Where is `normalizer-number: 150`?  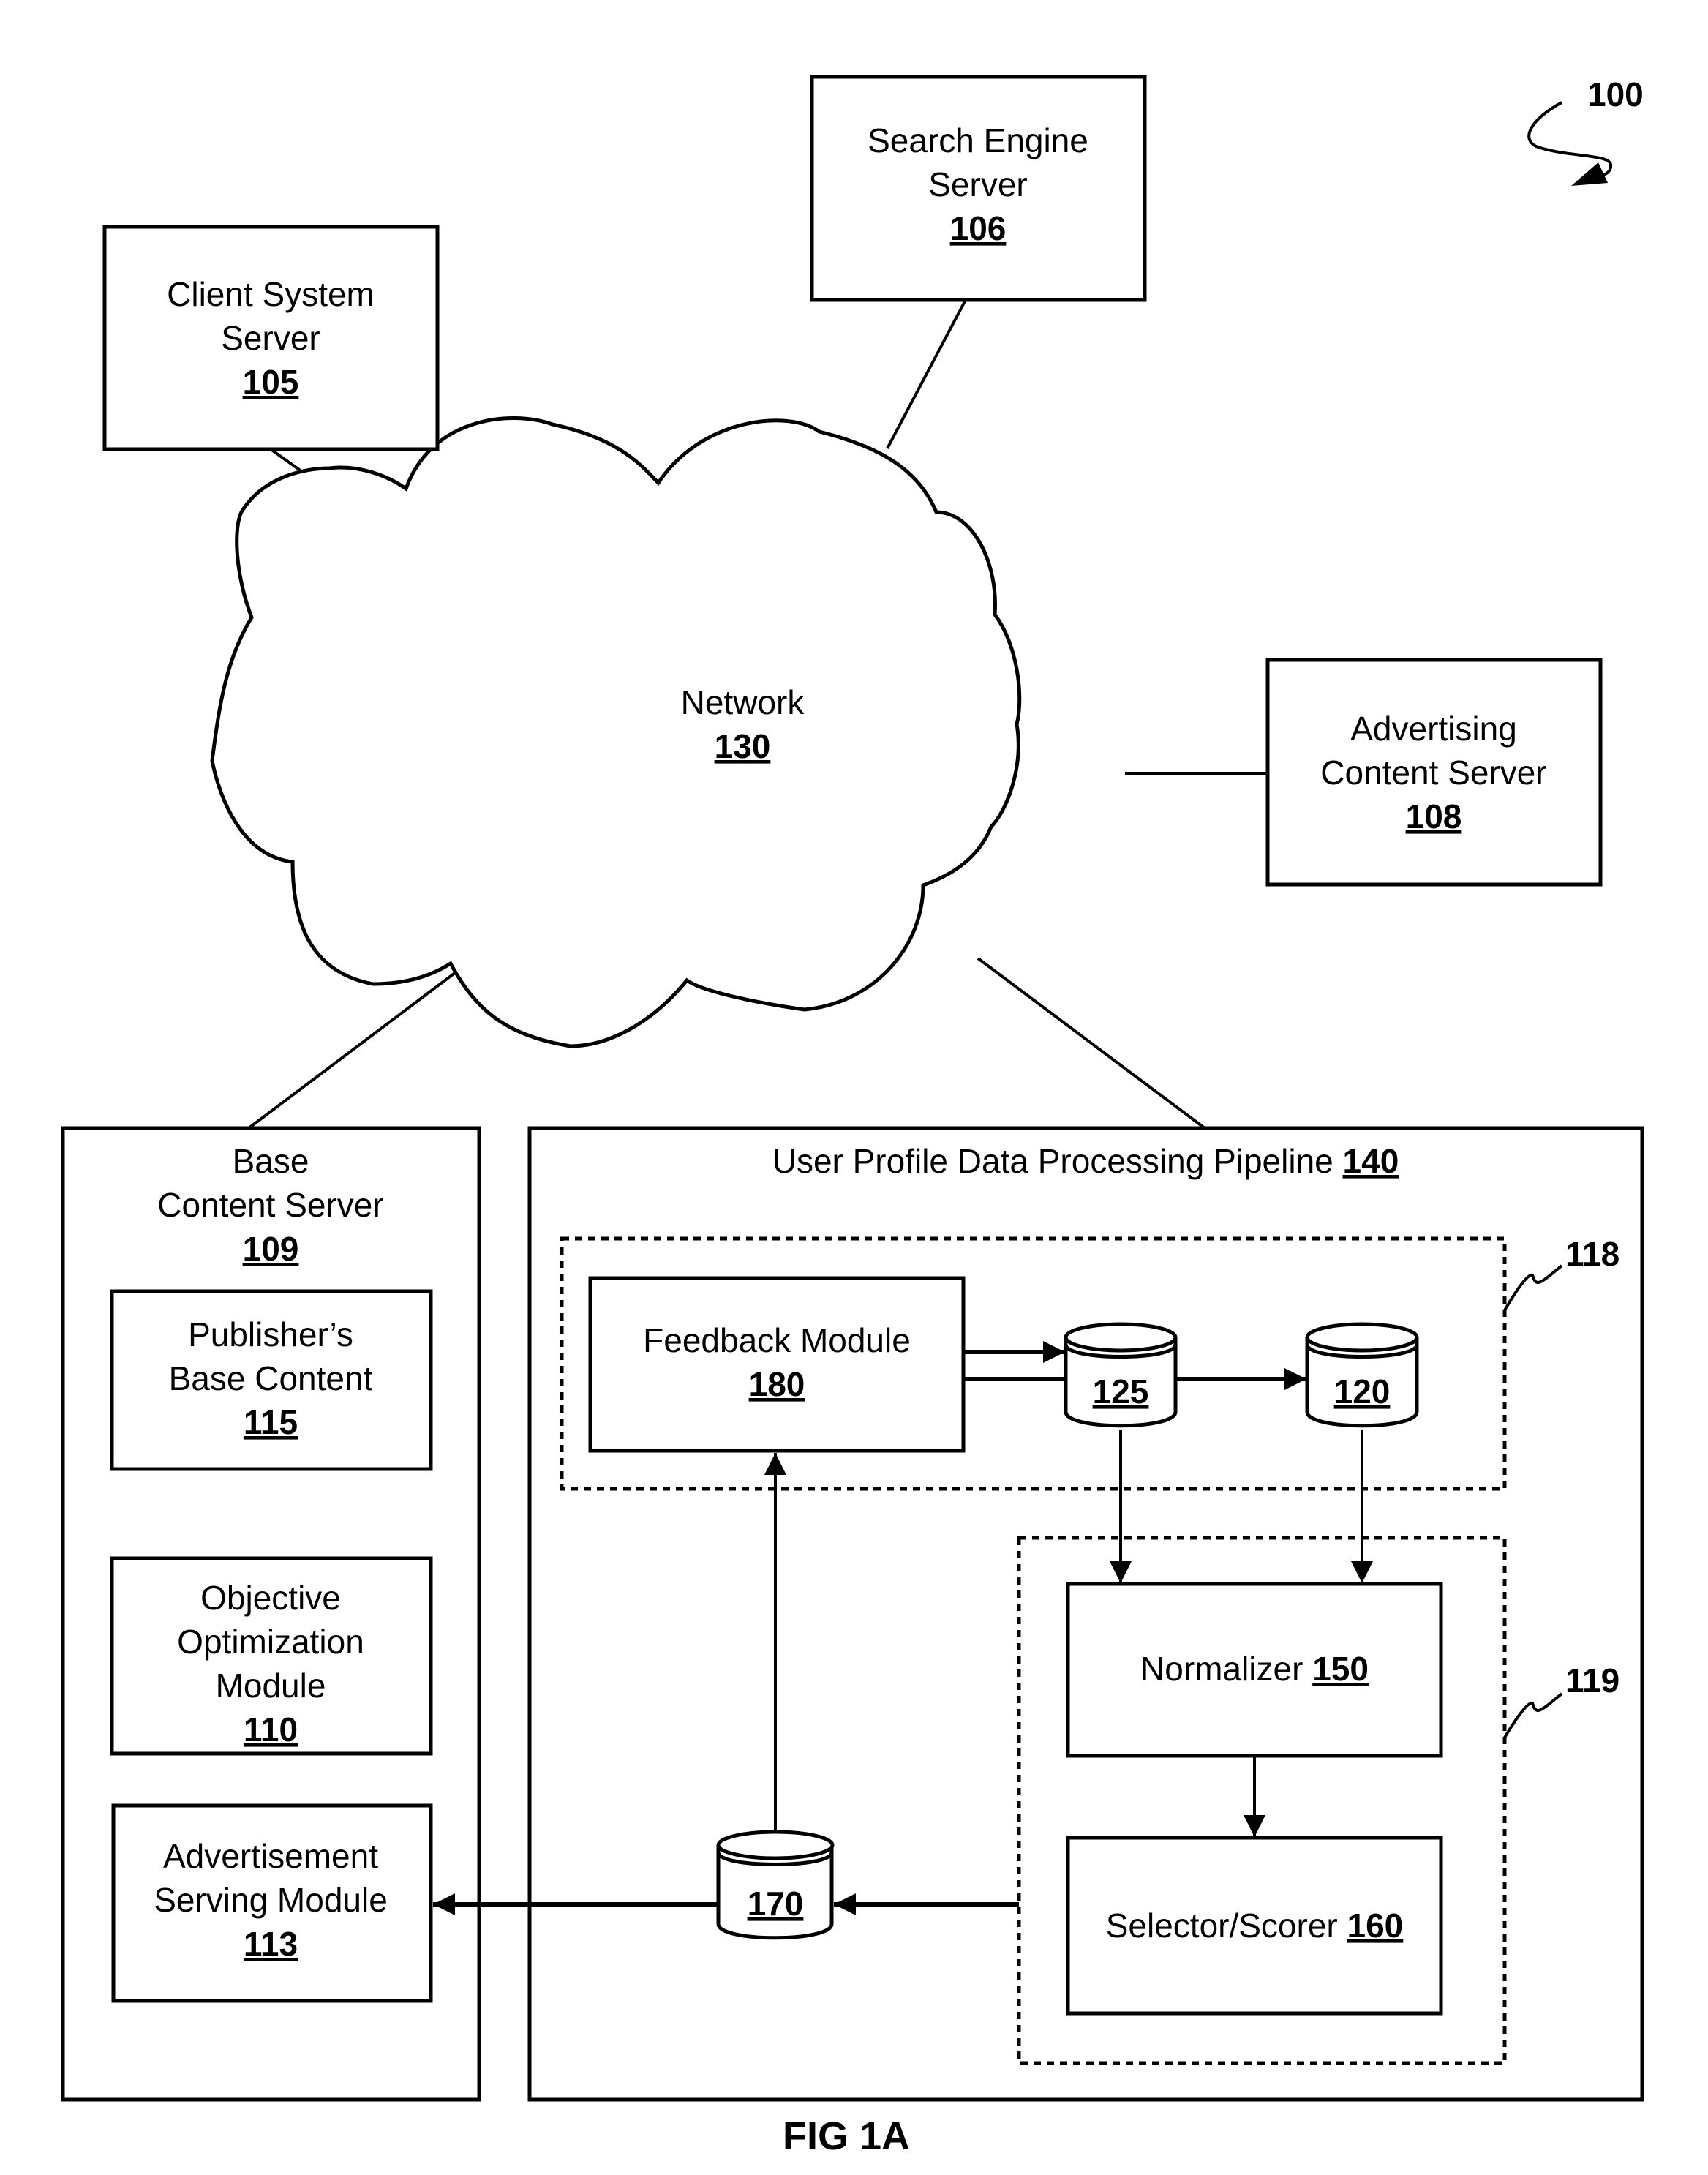 normalizer-number: 150 is located at coordinates (1340, 1669).